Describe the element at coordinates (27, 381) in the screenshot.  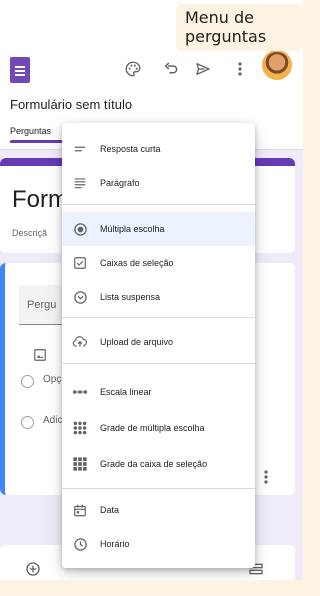
I see `option-radio` at that location.